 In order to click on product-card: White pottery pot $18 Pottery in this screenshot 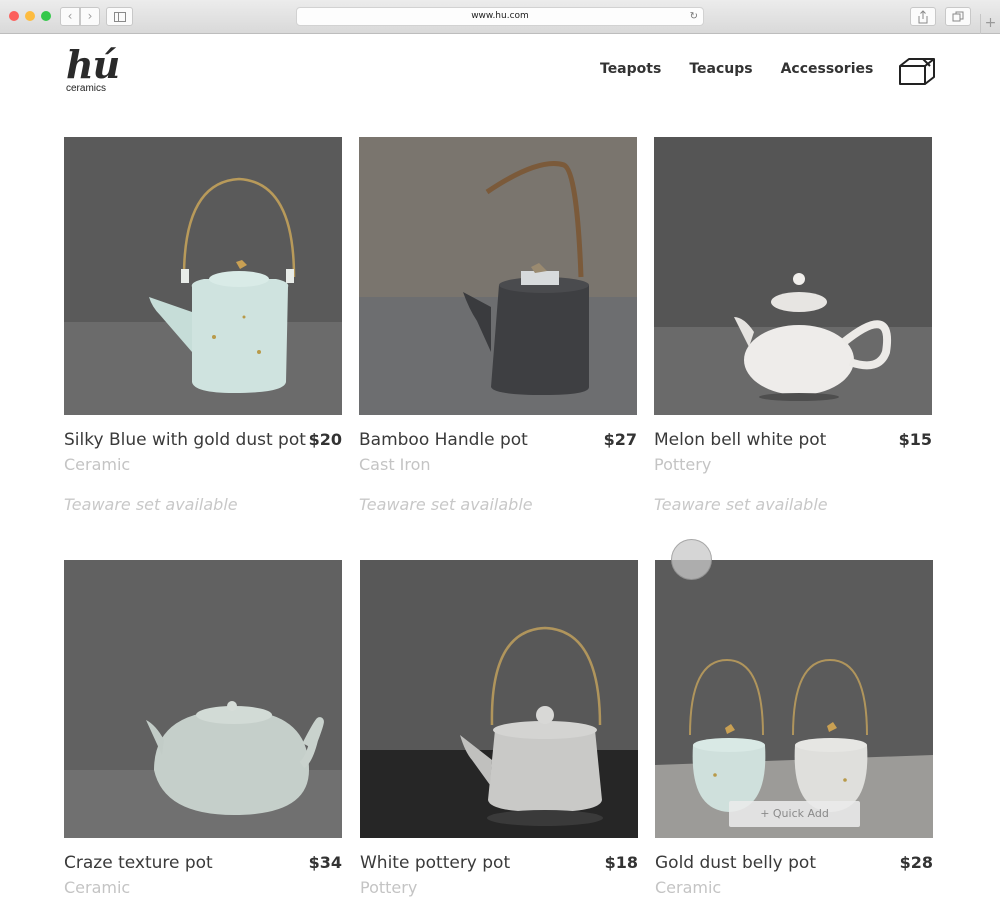, I will do `click(499, 728)`.